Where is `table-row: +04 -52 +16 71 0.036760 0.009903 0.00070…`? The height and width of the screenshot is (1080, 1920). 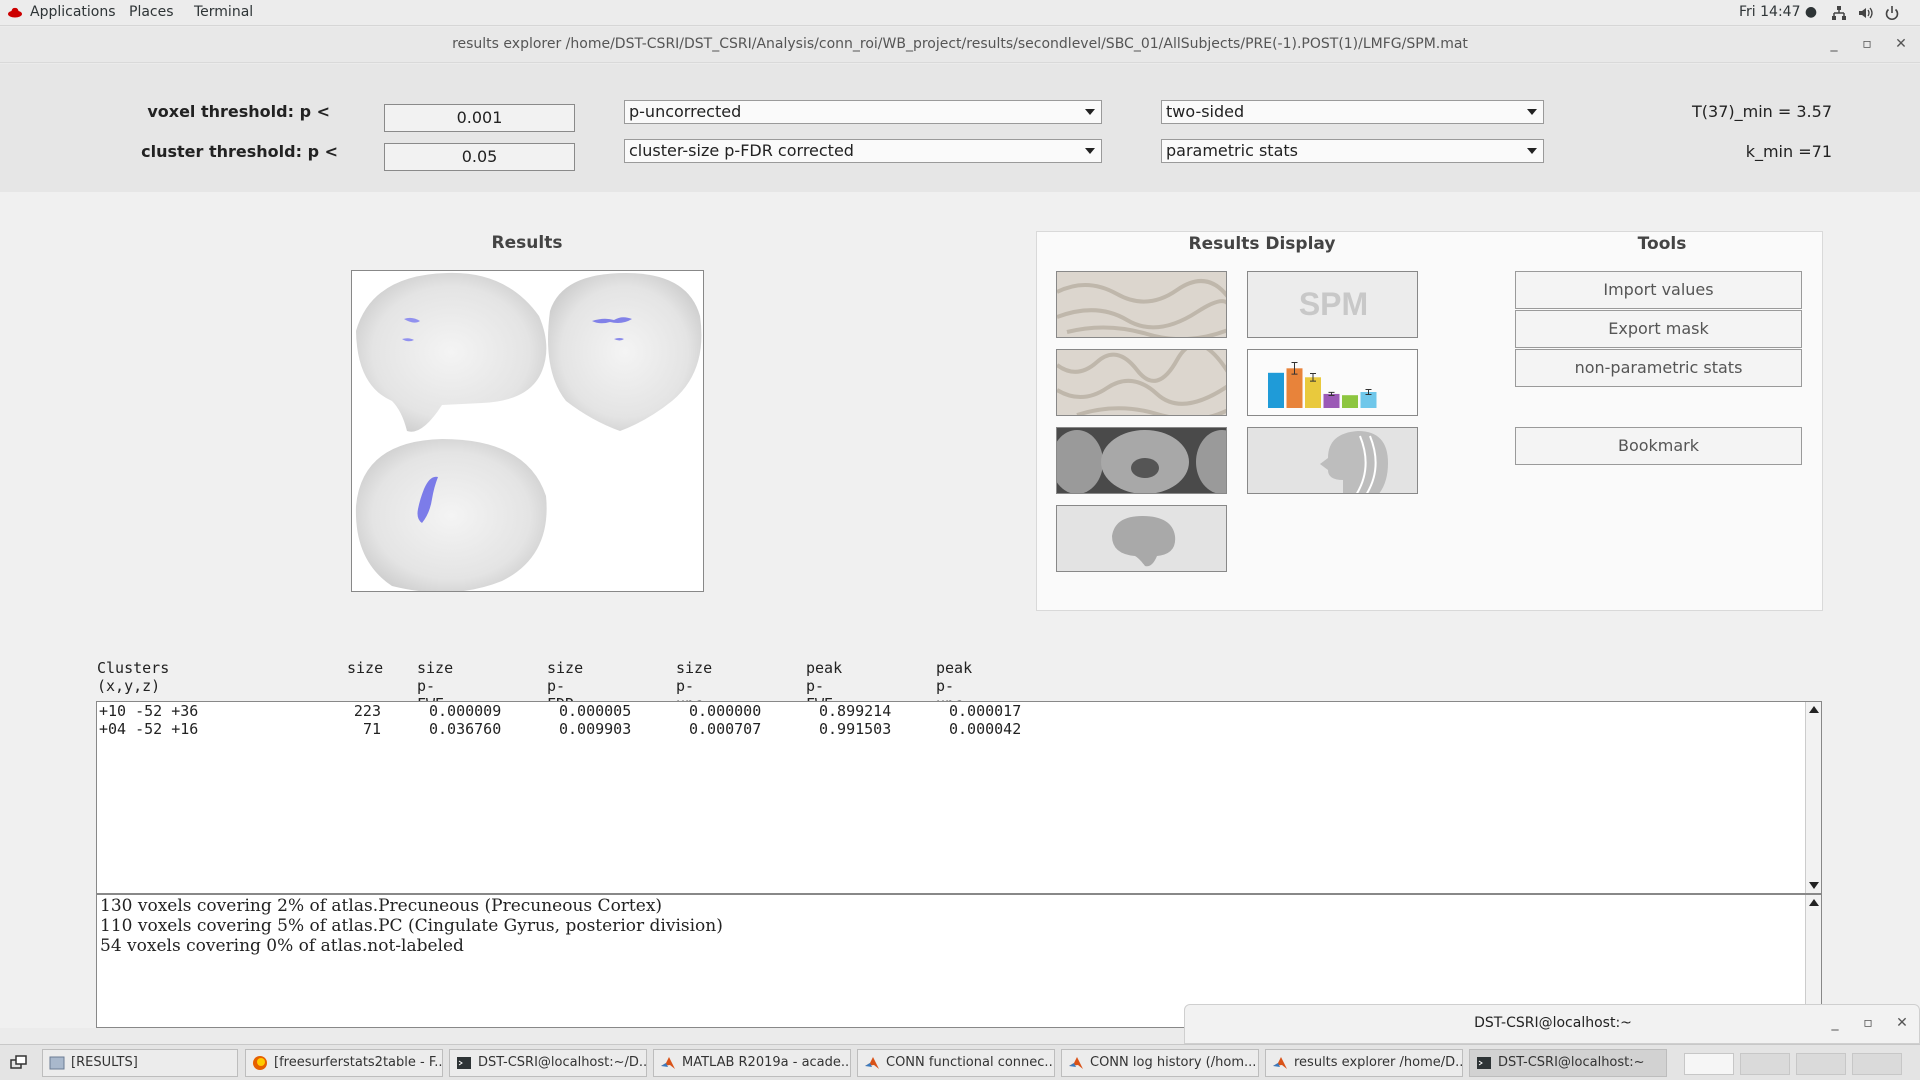 table-row: +04 -52 +16 71 0.036760 0.009903 0.00070… is located at coordinates (699, 729).